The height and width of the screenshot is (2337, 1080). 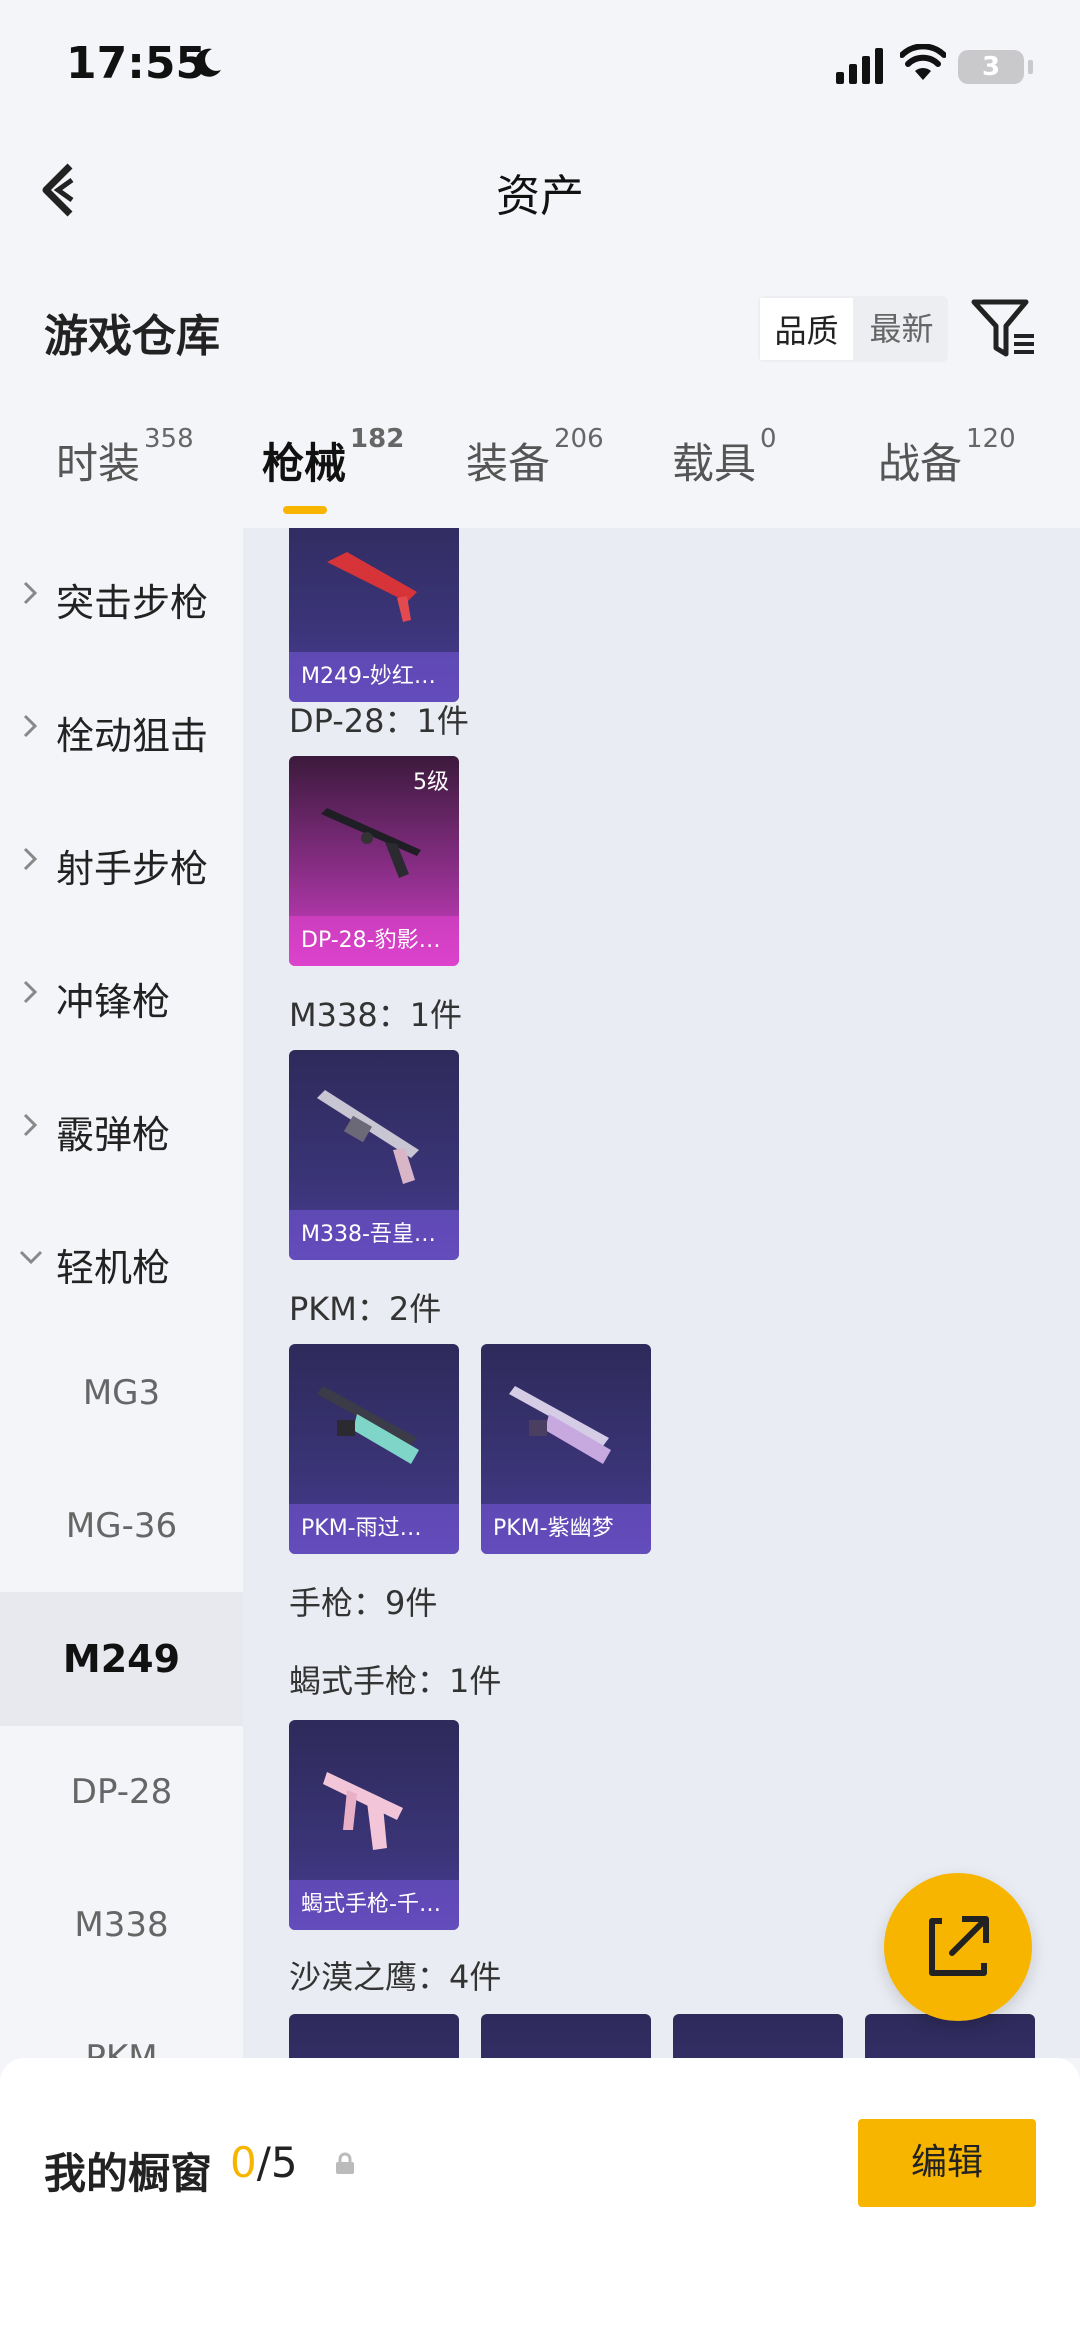 What do you see at coordinates (304, 463) in the screenshot?
I see `tab-guns-label: 枪械` at bounding box center [304, 463].